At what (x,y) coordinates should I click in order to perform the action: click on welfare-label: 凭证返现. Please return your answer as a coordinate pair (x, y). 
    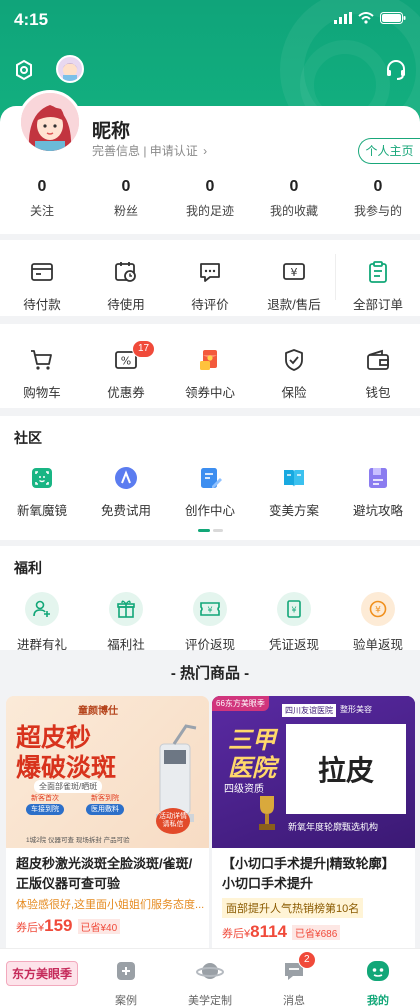
    Looking at the image, I should click on (293, 645).